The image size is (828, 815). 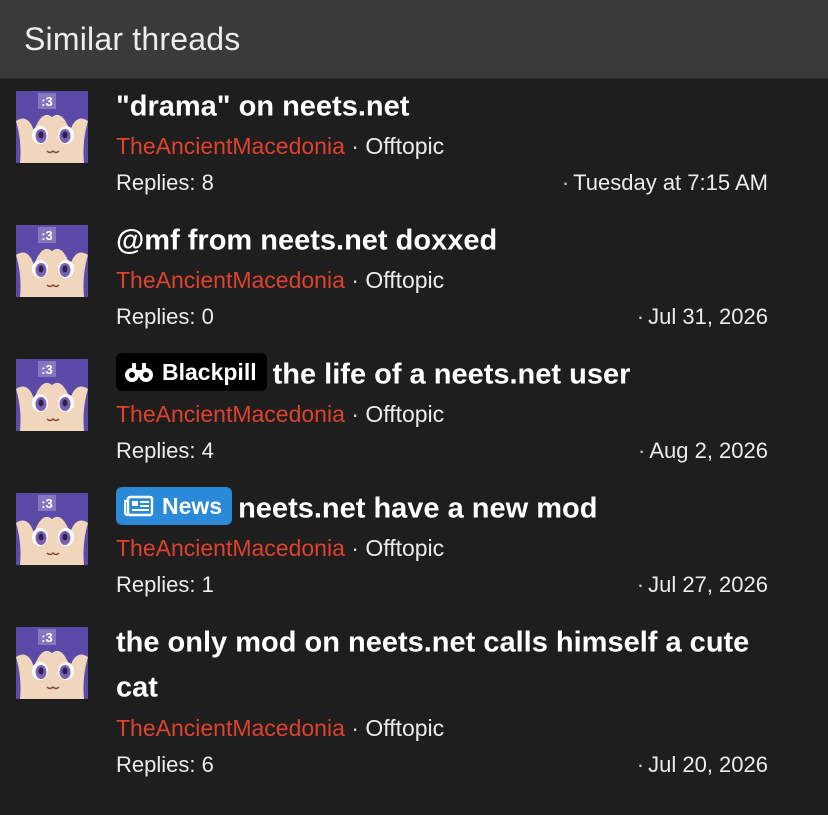 I want to click on prefix-label-blackpill: Blackpill, so click(x=191, y=372).